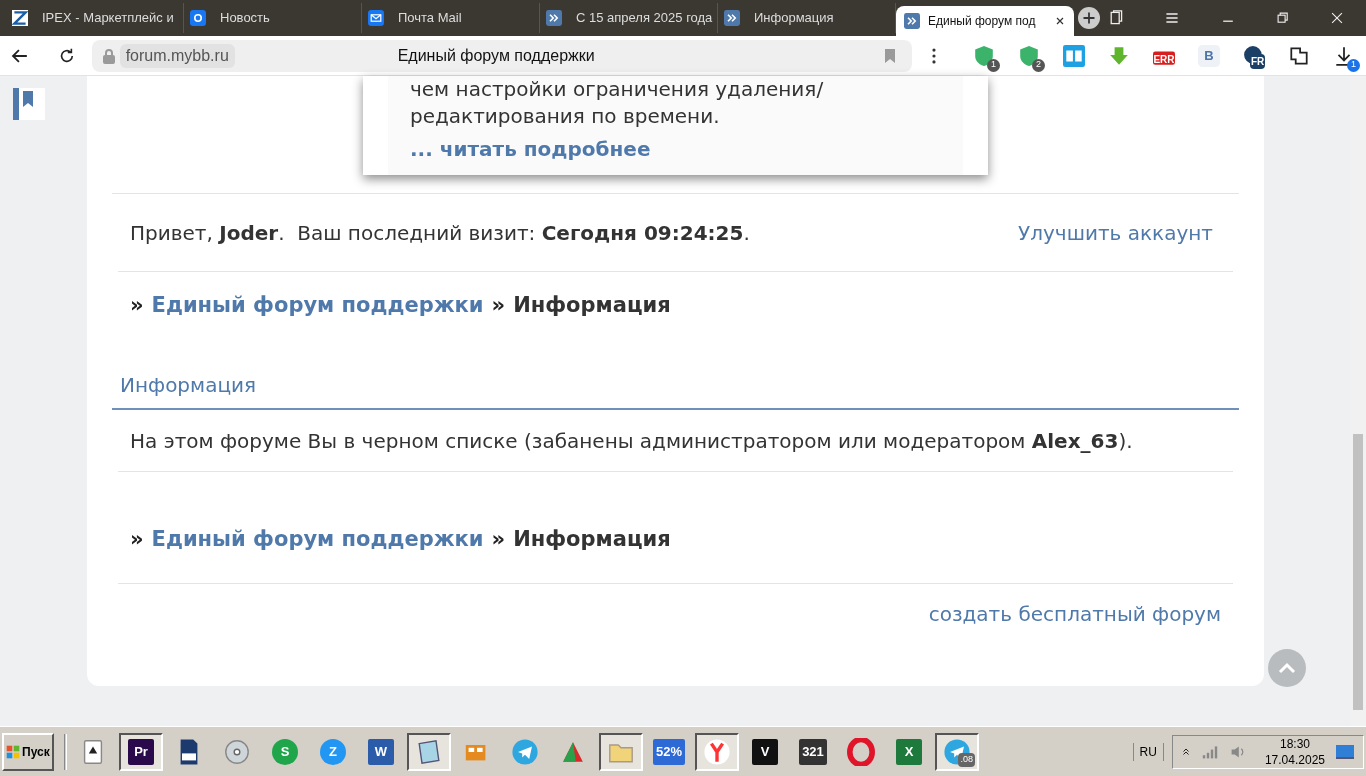  What do you see at coordinates (108, 55) in the screenshot?
I see `lock-icon` at bounding box center [108, 55].